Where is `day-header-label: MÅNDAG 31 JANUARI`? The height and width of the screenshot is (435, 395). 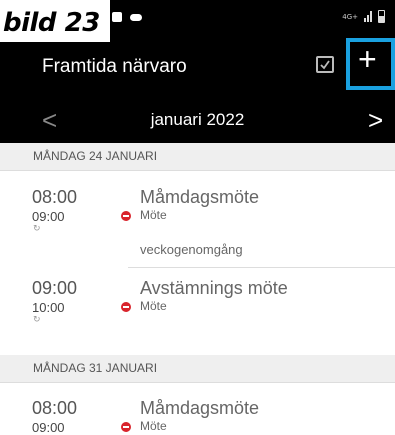
day-header-label: MÅNDAG 31 JANUARI is located at coordinates (95, 368).